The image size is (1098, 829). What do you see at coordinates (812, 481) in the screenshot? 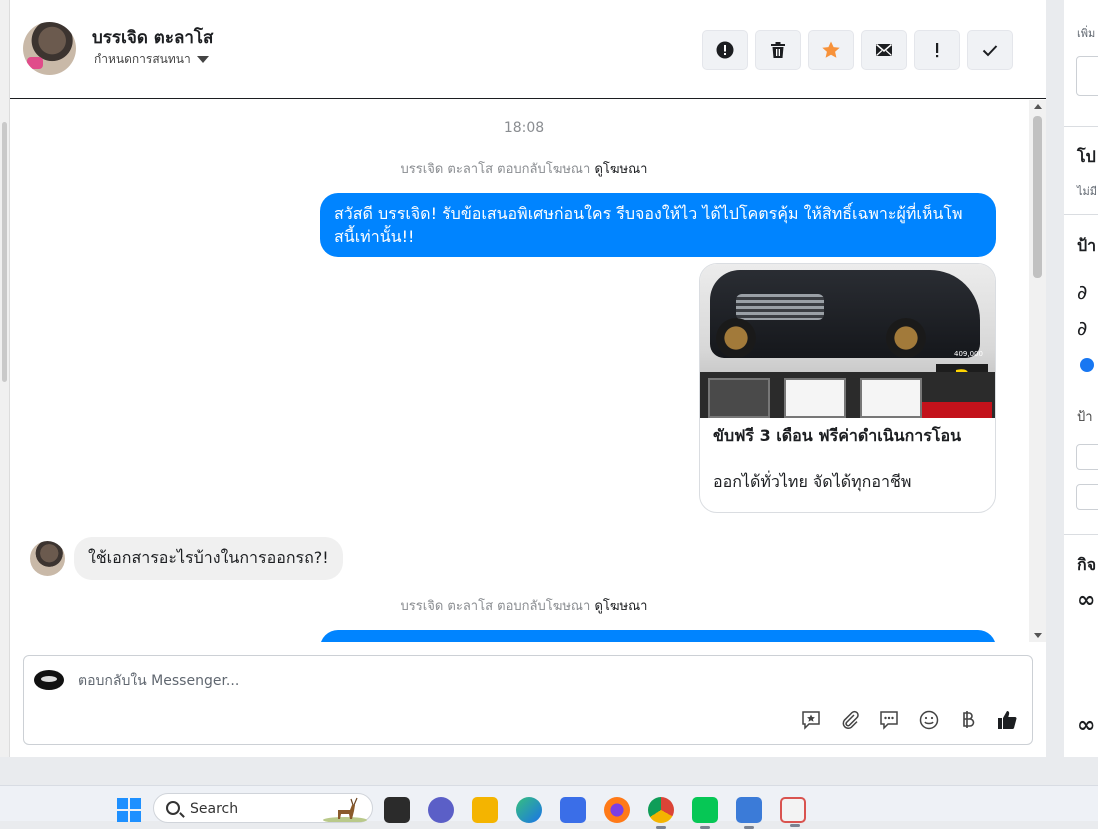
I see `ad-card-subtitle: ออกได้ทั่วไทย จัดได้ทุกอาชีพ` at bounding box center [812, 481].